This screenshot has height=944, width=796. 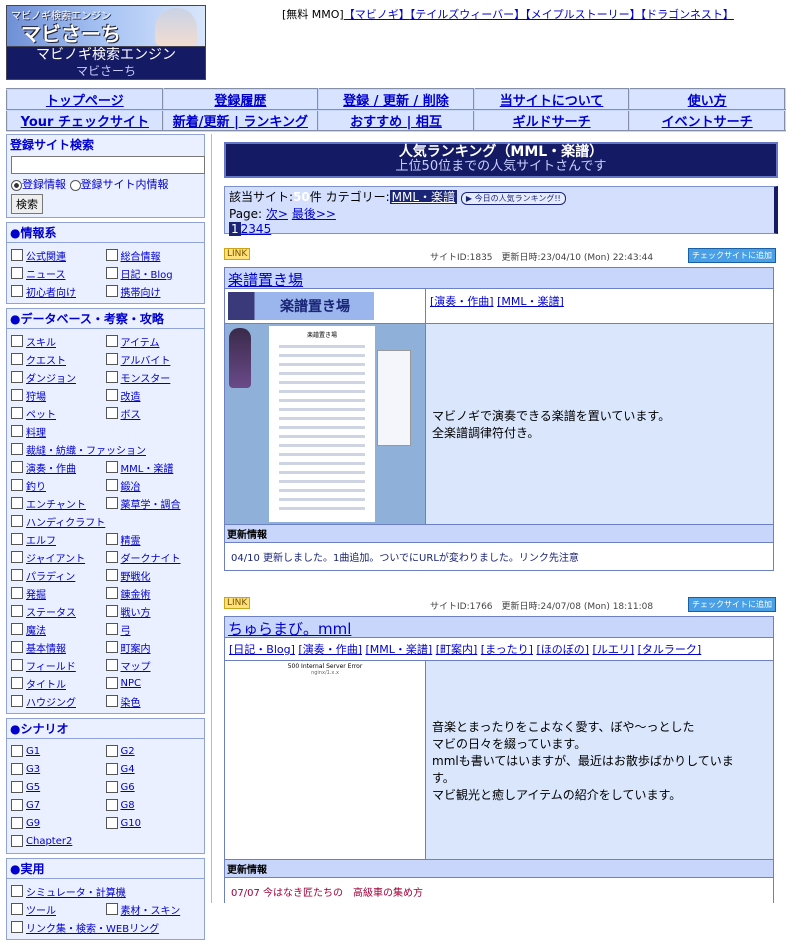 What do you see at coordinates (153, 575) in the screenshot?
I see `category-item: 野戦化` at bounding box center [153, 575].